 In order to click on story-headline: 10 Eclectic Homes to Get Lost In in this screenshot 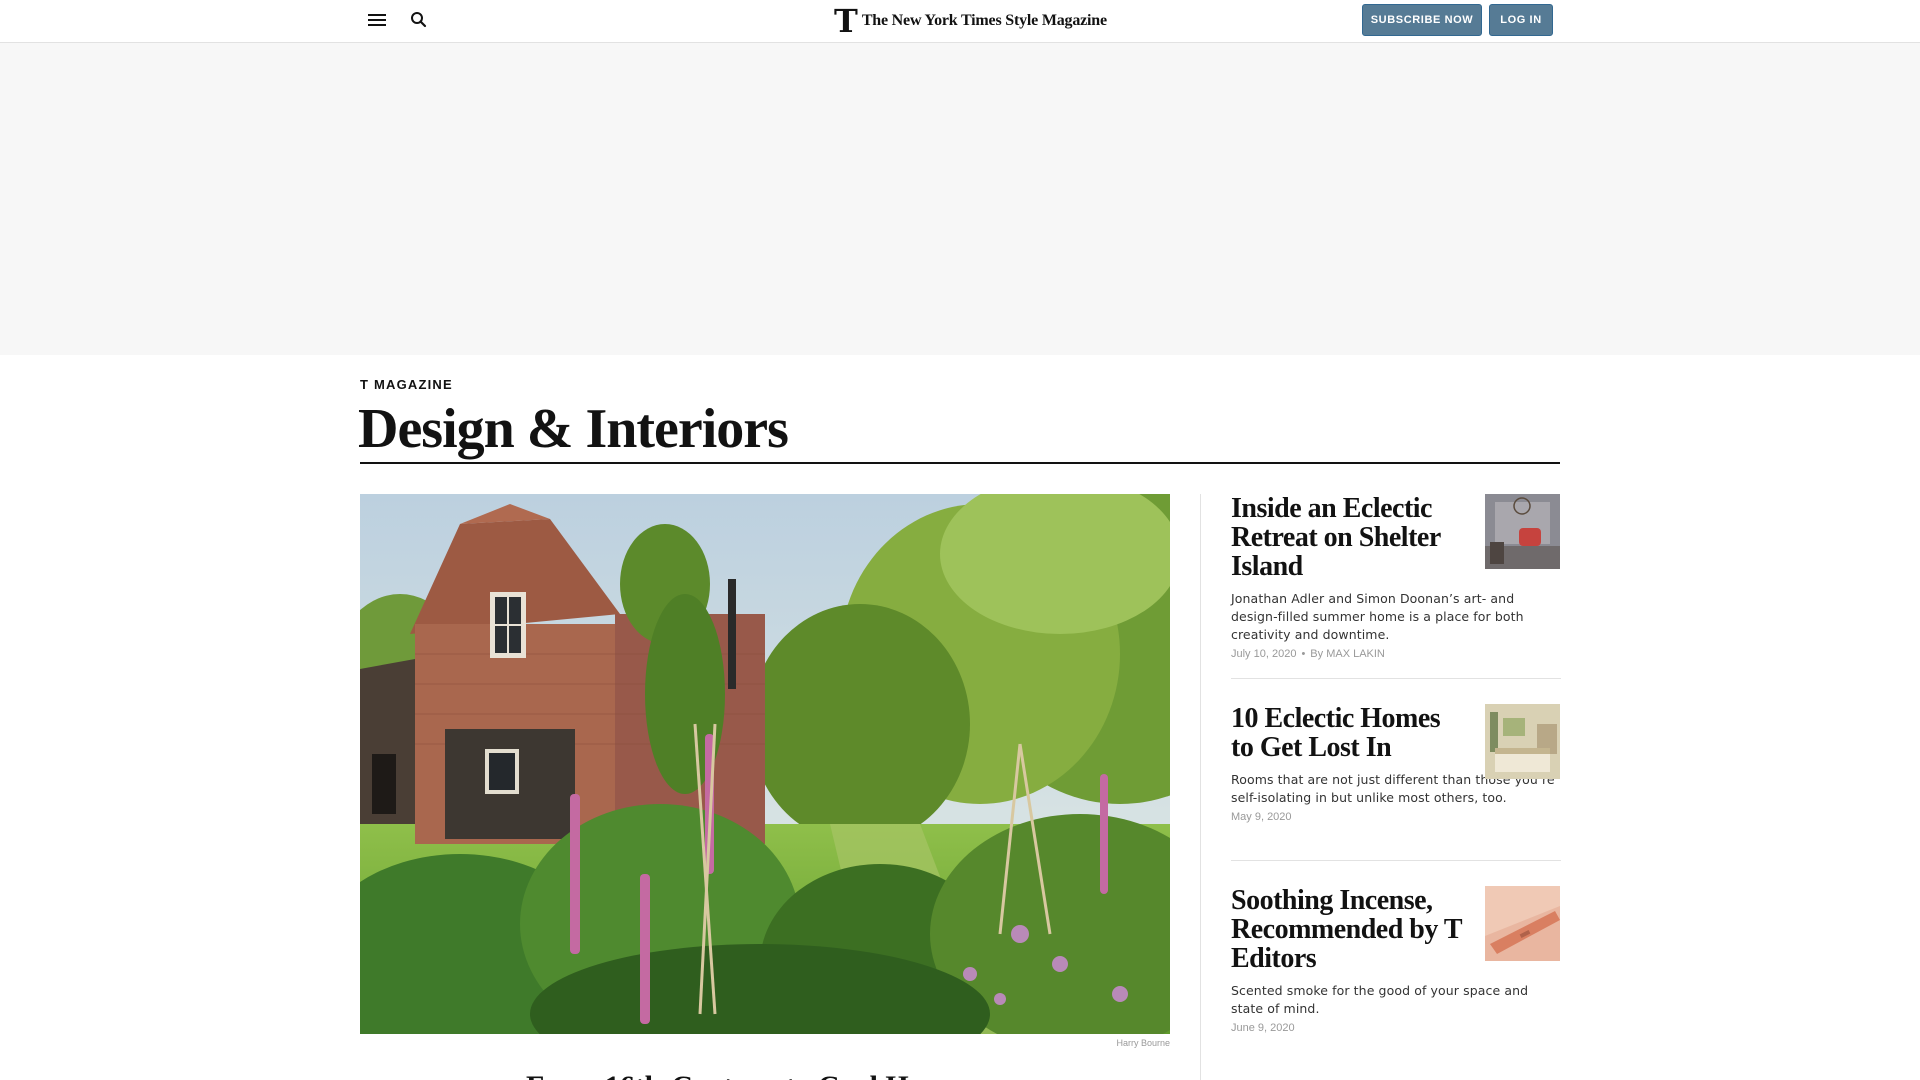, I will do `click(1348, 733)`.